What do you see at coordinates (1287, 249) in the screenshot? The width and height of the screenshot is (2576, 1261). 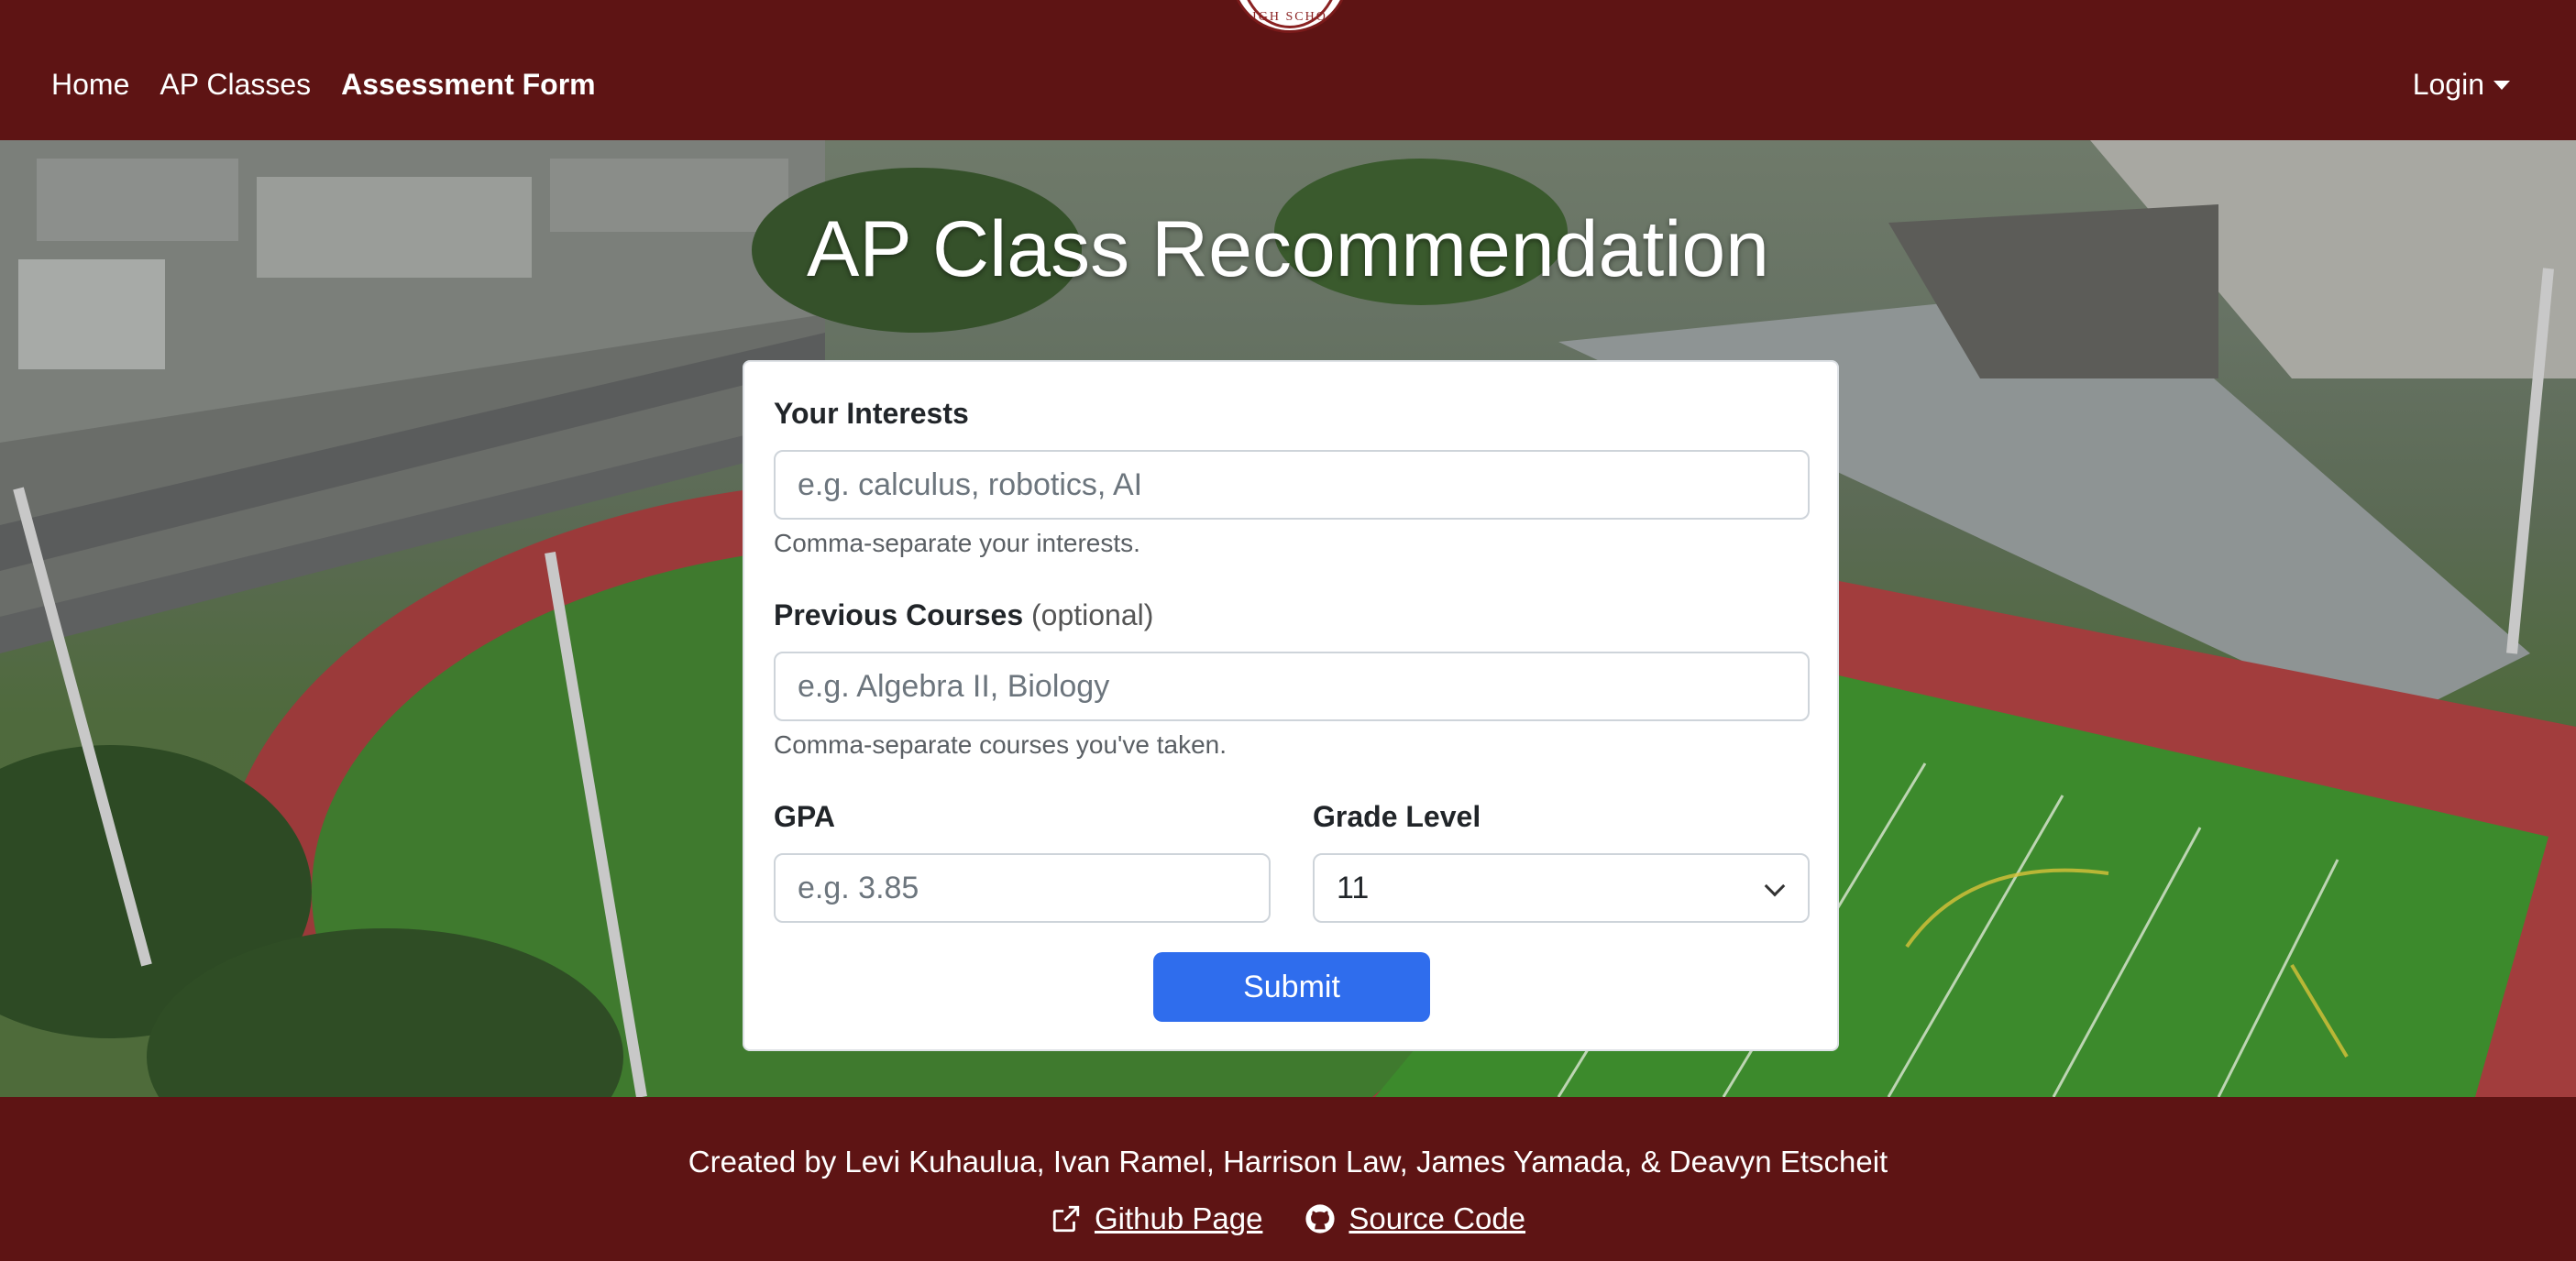 I see `page-title: AP Class Recommendation` at bounding box center [1287, 249].